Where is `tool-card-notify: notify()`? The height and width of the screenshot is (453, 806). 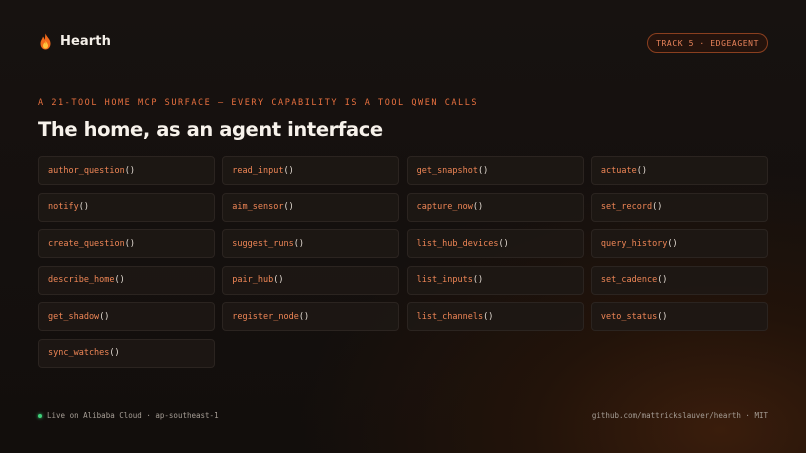
tool-card-notify: notify() is located at coordinates (126, 207).